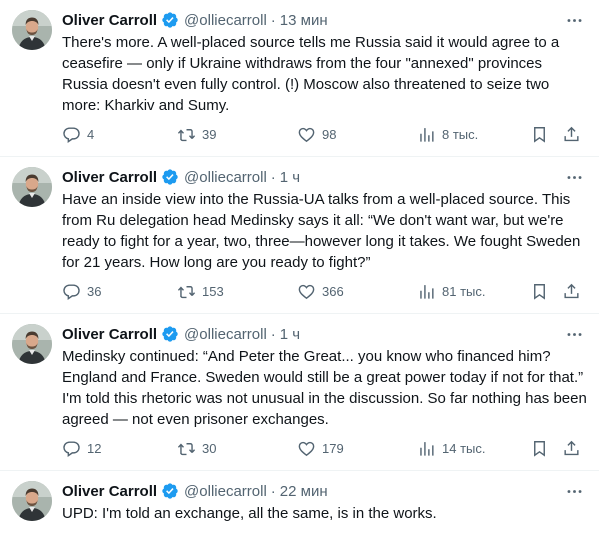 The image size is (599, 536). I want to click on retweet-count: 153, so click(213, 291).